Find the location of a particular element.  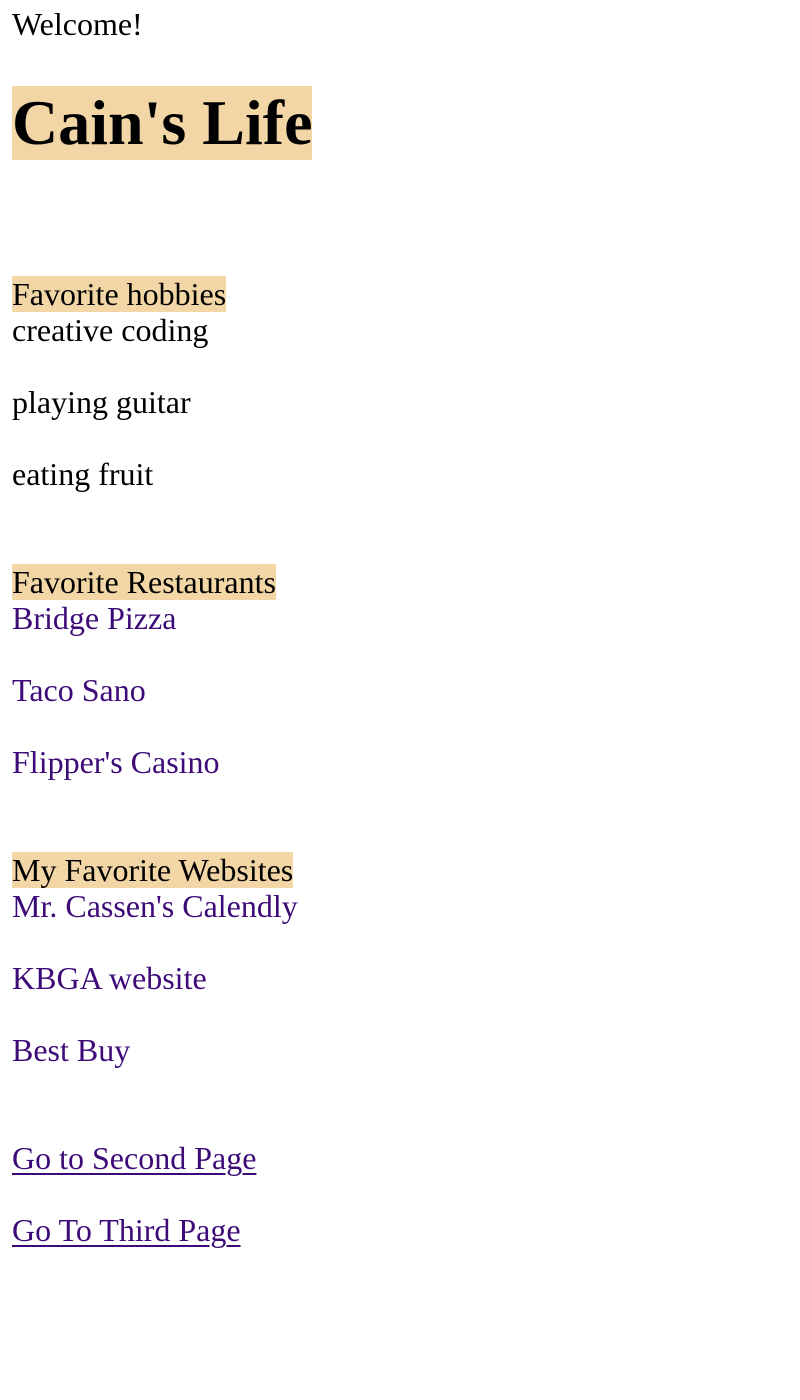

hobby-item: playing guitar is located at coordinates (101, 402).